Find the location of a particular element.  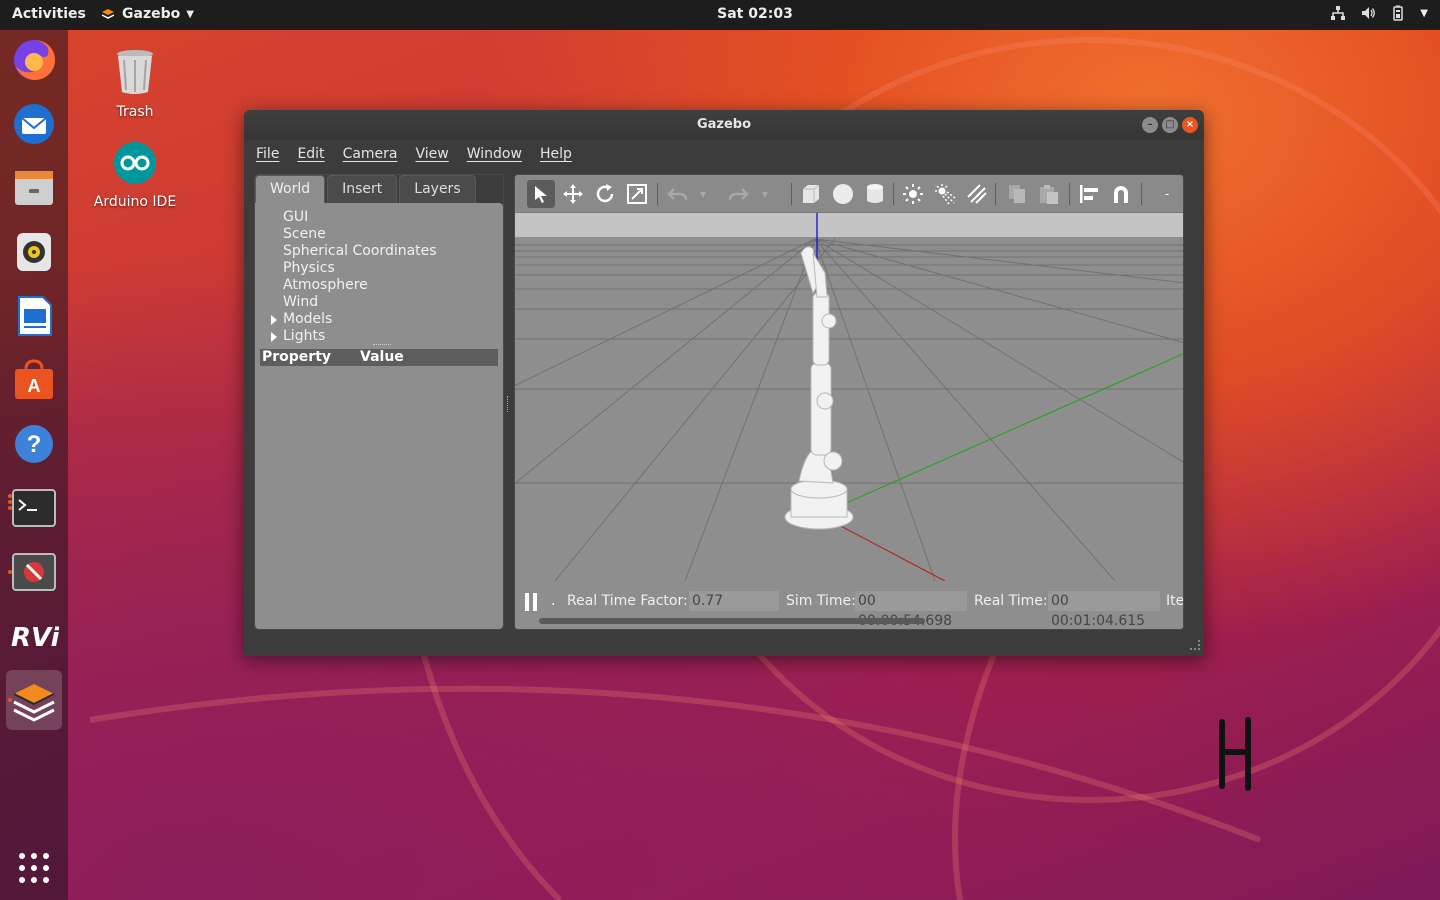

tree-item-physics: Physics is located at coordinates (309, 268).